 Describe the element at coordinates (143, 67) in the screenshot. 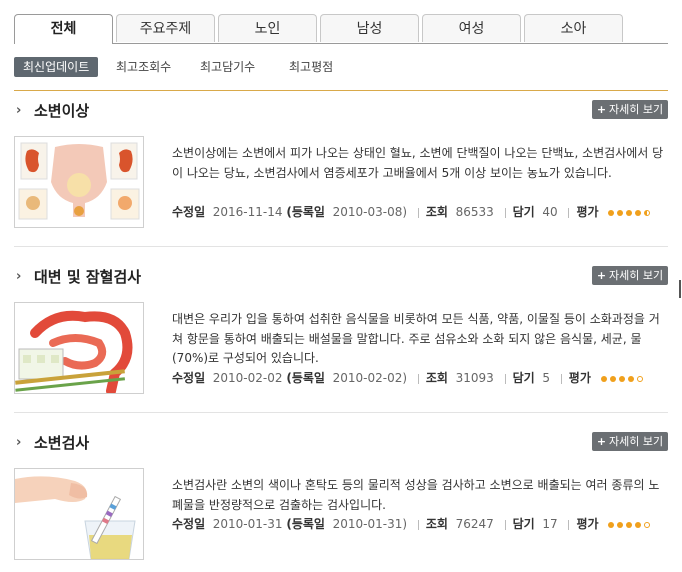

I see `sort-most-viewed: 최고조회수` at that location.